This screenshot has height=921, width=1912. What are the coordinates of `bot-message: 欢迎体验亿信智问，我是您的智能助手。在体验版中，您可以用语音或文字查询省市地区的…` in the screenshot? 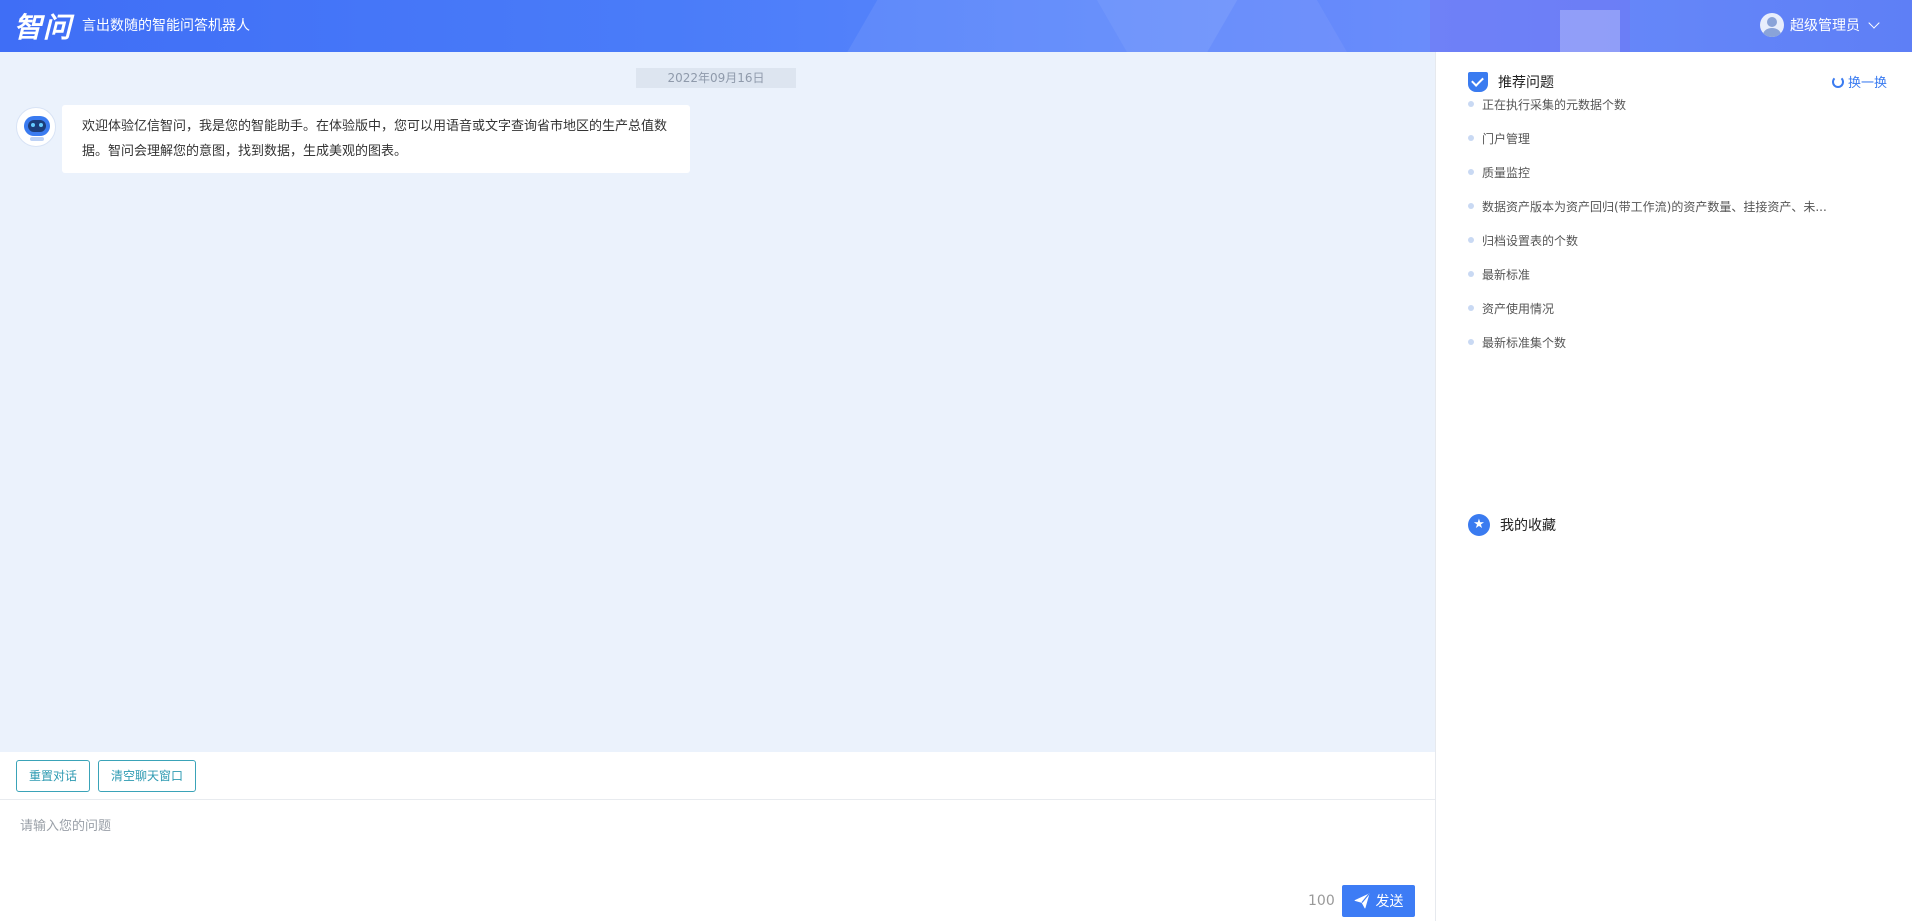 It's located at (376, 139).